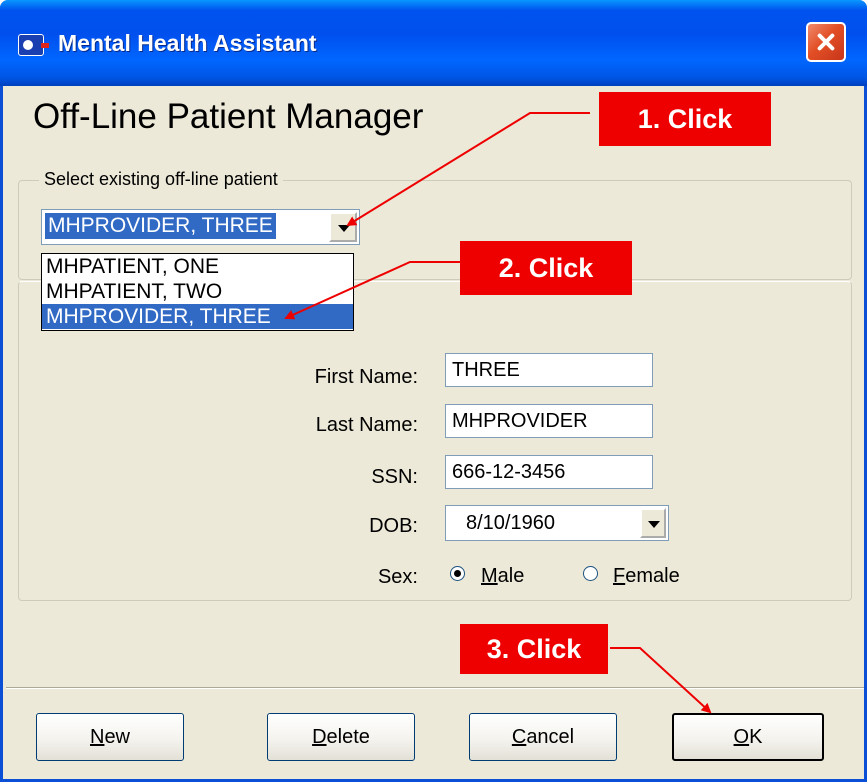 Image resolution: width=867 pixels, height=782 pixels. What do you see at coordinates (534, 649) in the screenshot?
I see `callout-step-3: 3. Click` at bounding box center [534, 649].